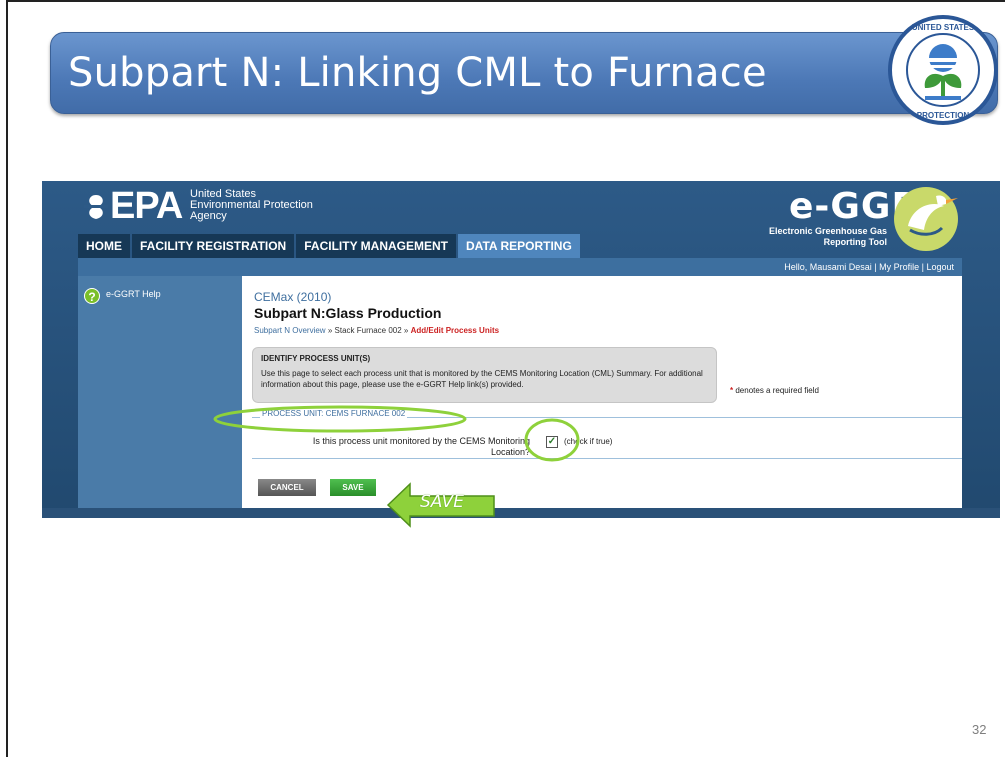 This screenshot has width=1005, height=757. What do you see at coordinates (208, 216) in the screenshot?
I see `agency-line-3: Agency` at bounding box center [208, 216].